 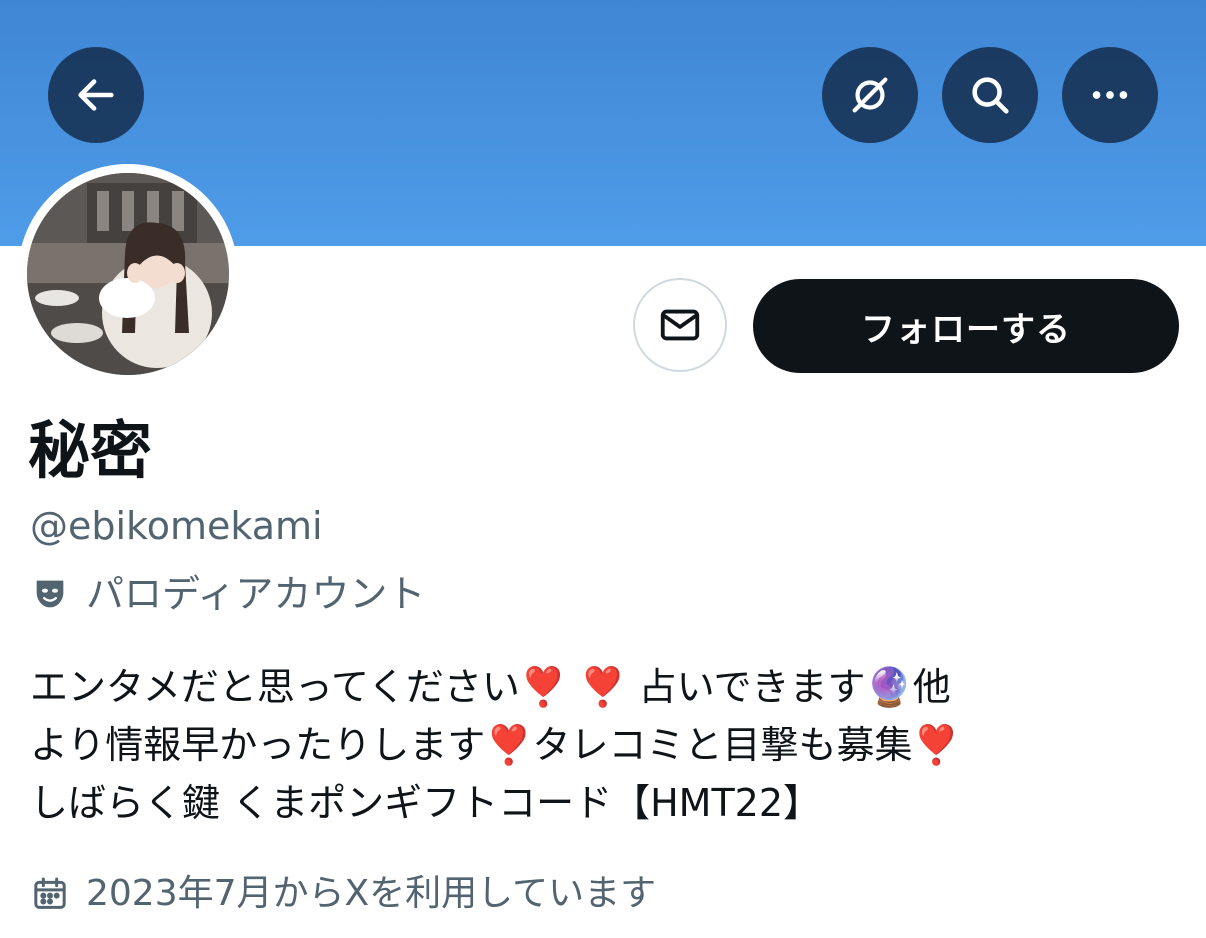 I want to click on parody-text: パロディアカウント, so click(x=256, y=594).